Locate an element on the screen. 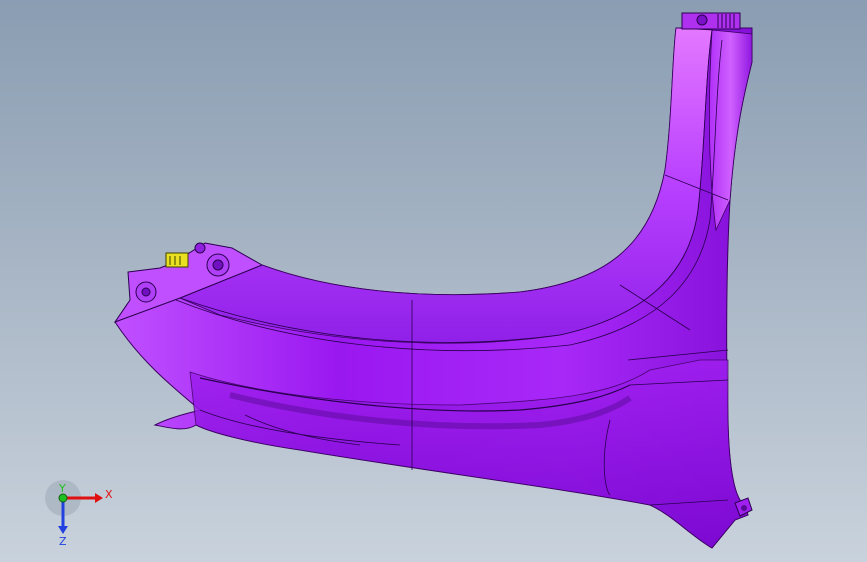 The image size is (867, 562). z-axis-arrow is located at coordinates (63, 530).